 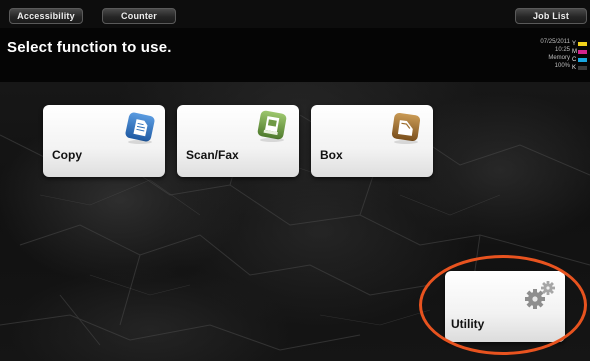 I want to click on scan-fax-icon, so click(x=272, y=126).